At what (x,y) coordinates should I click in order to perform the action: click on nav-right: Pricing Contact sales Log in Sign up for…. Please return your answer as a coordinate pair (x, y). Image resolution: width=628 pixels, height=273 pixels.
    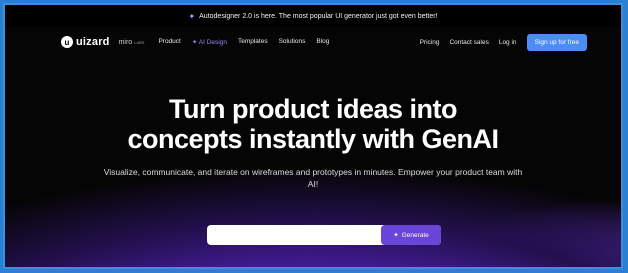
    Looking at the image, I should click on (503, 42).